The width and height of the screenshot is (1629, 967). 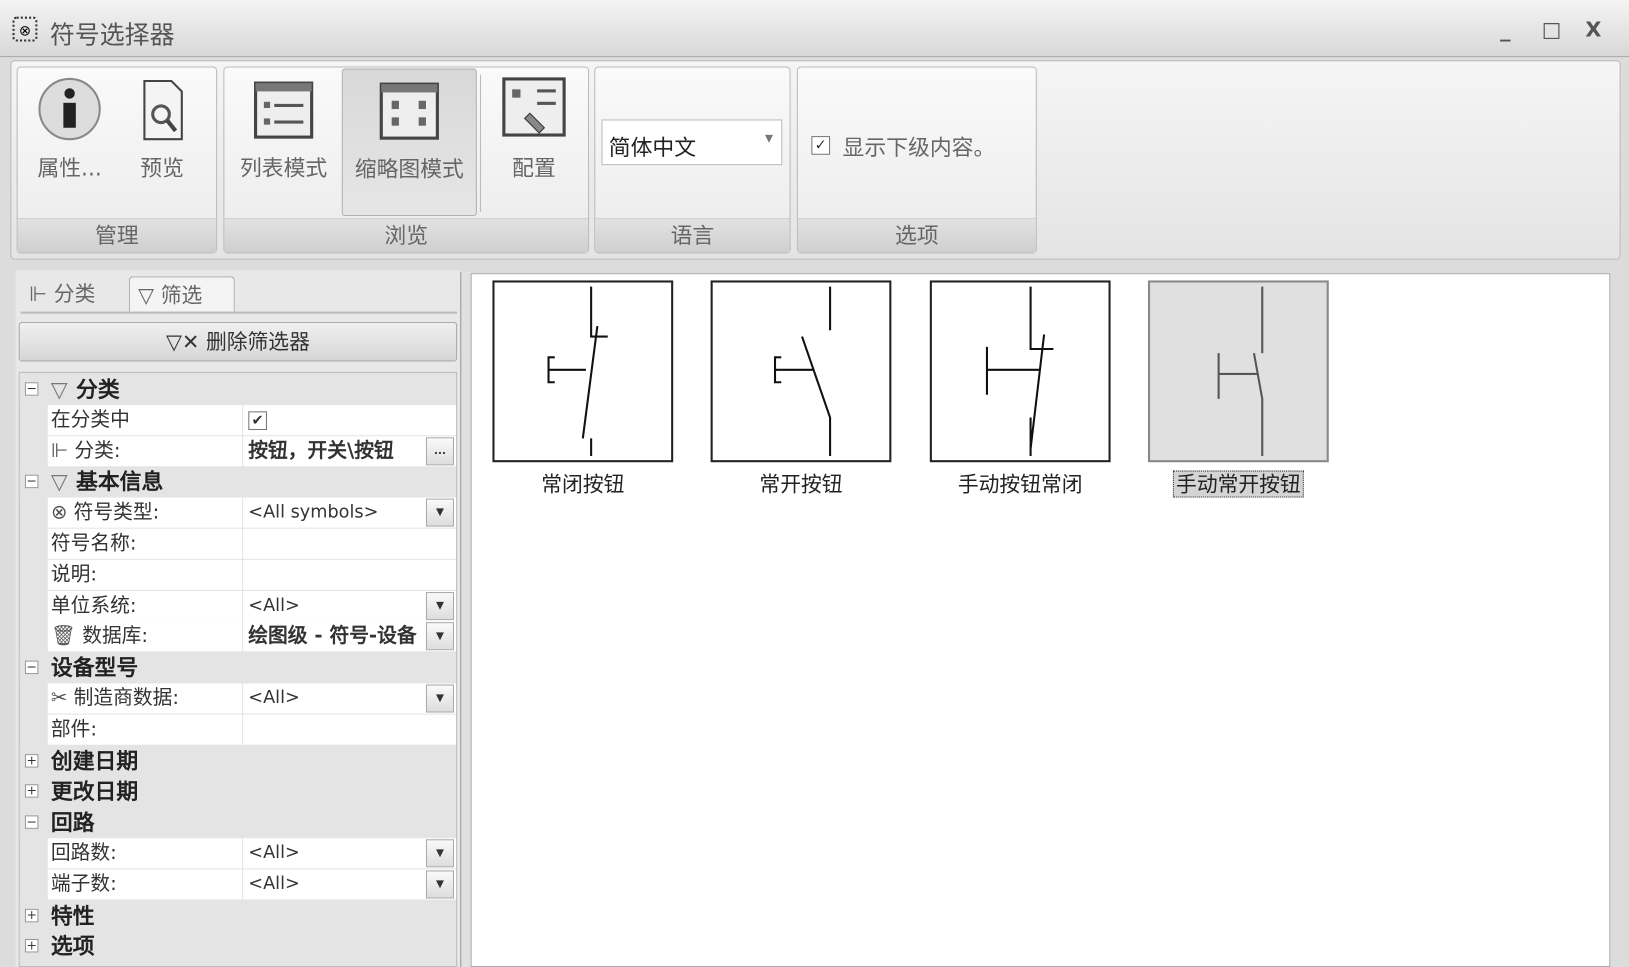 What do you see at coordinates (162, 142) in the screenshot?
I see `preview-button: 预览` at bounding box center [162, 142].